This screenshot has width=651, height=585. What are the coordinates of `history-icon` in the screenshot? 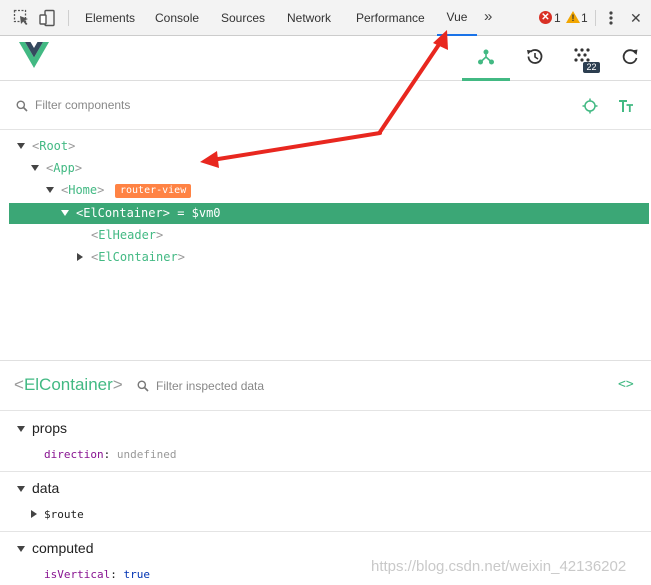 It's located at (535, 56).